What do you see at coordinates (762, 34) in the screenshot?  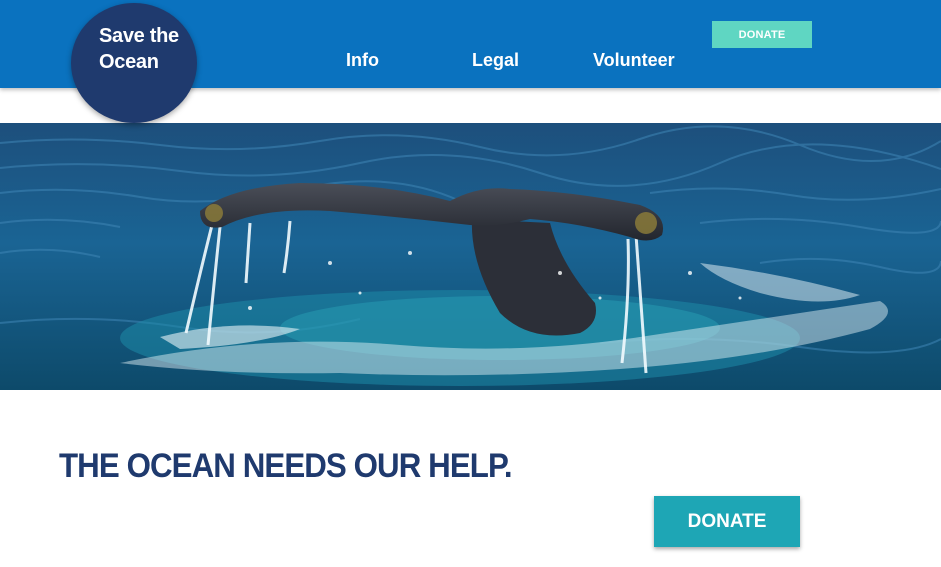 I see `header-donate-button: DONATE` at bounding box center [762, 34].